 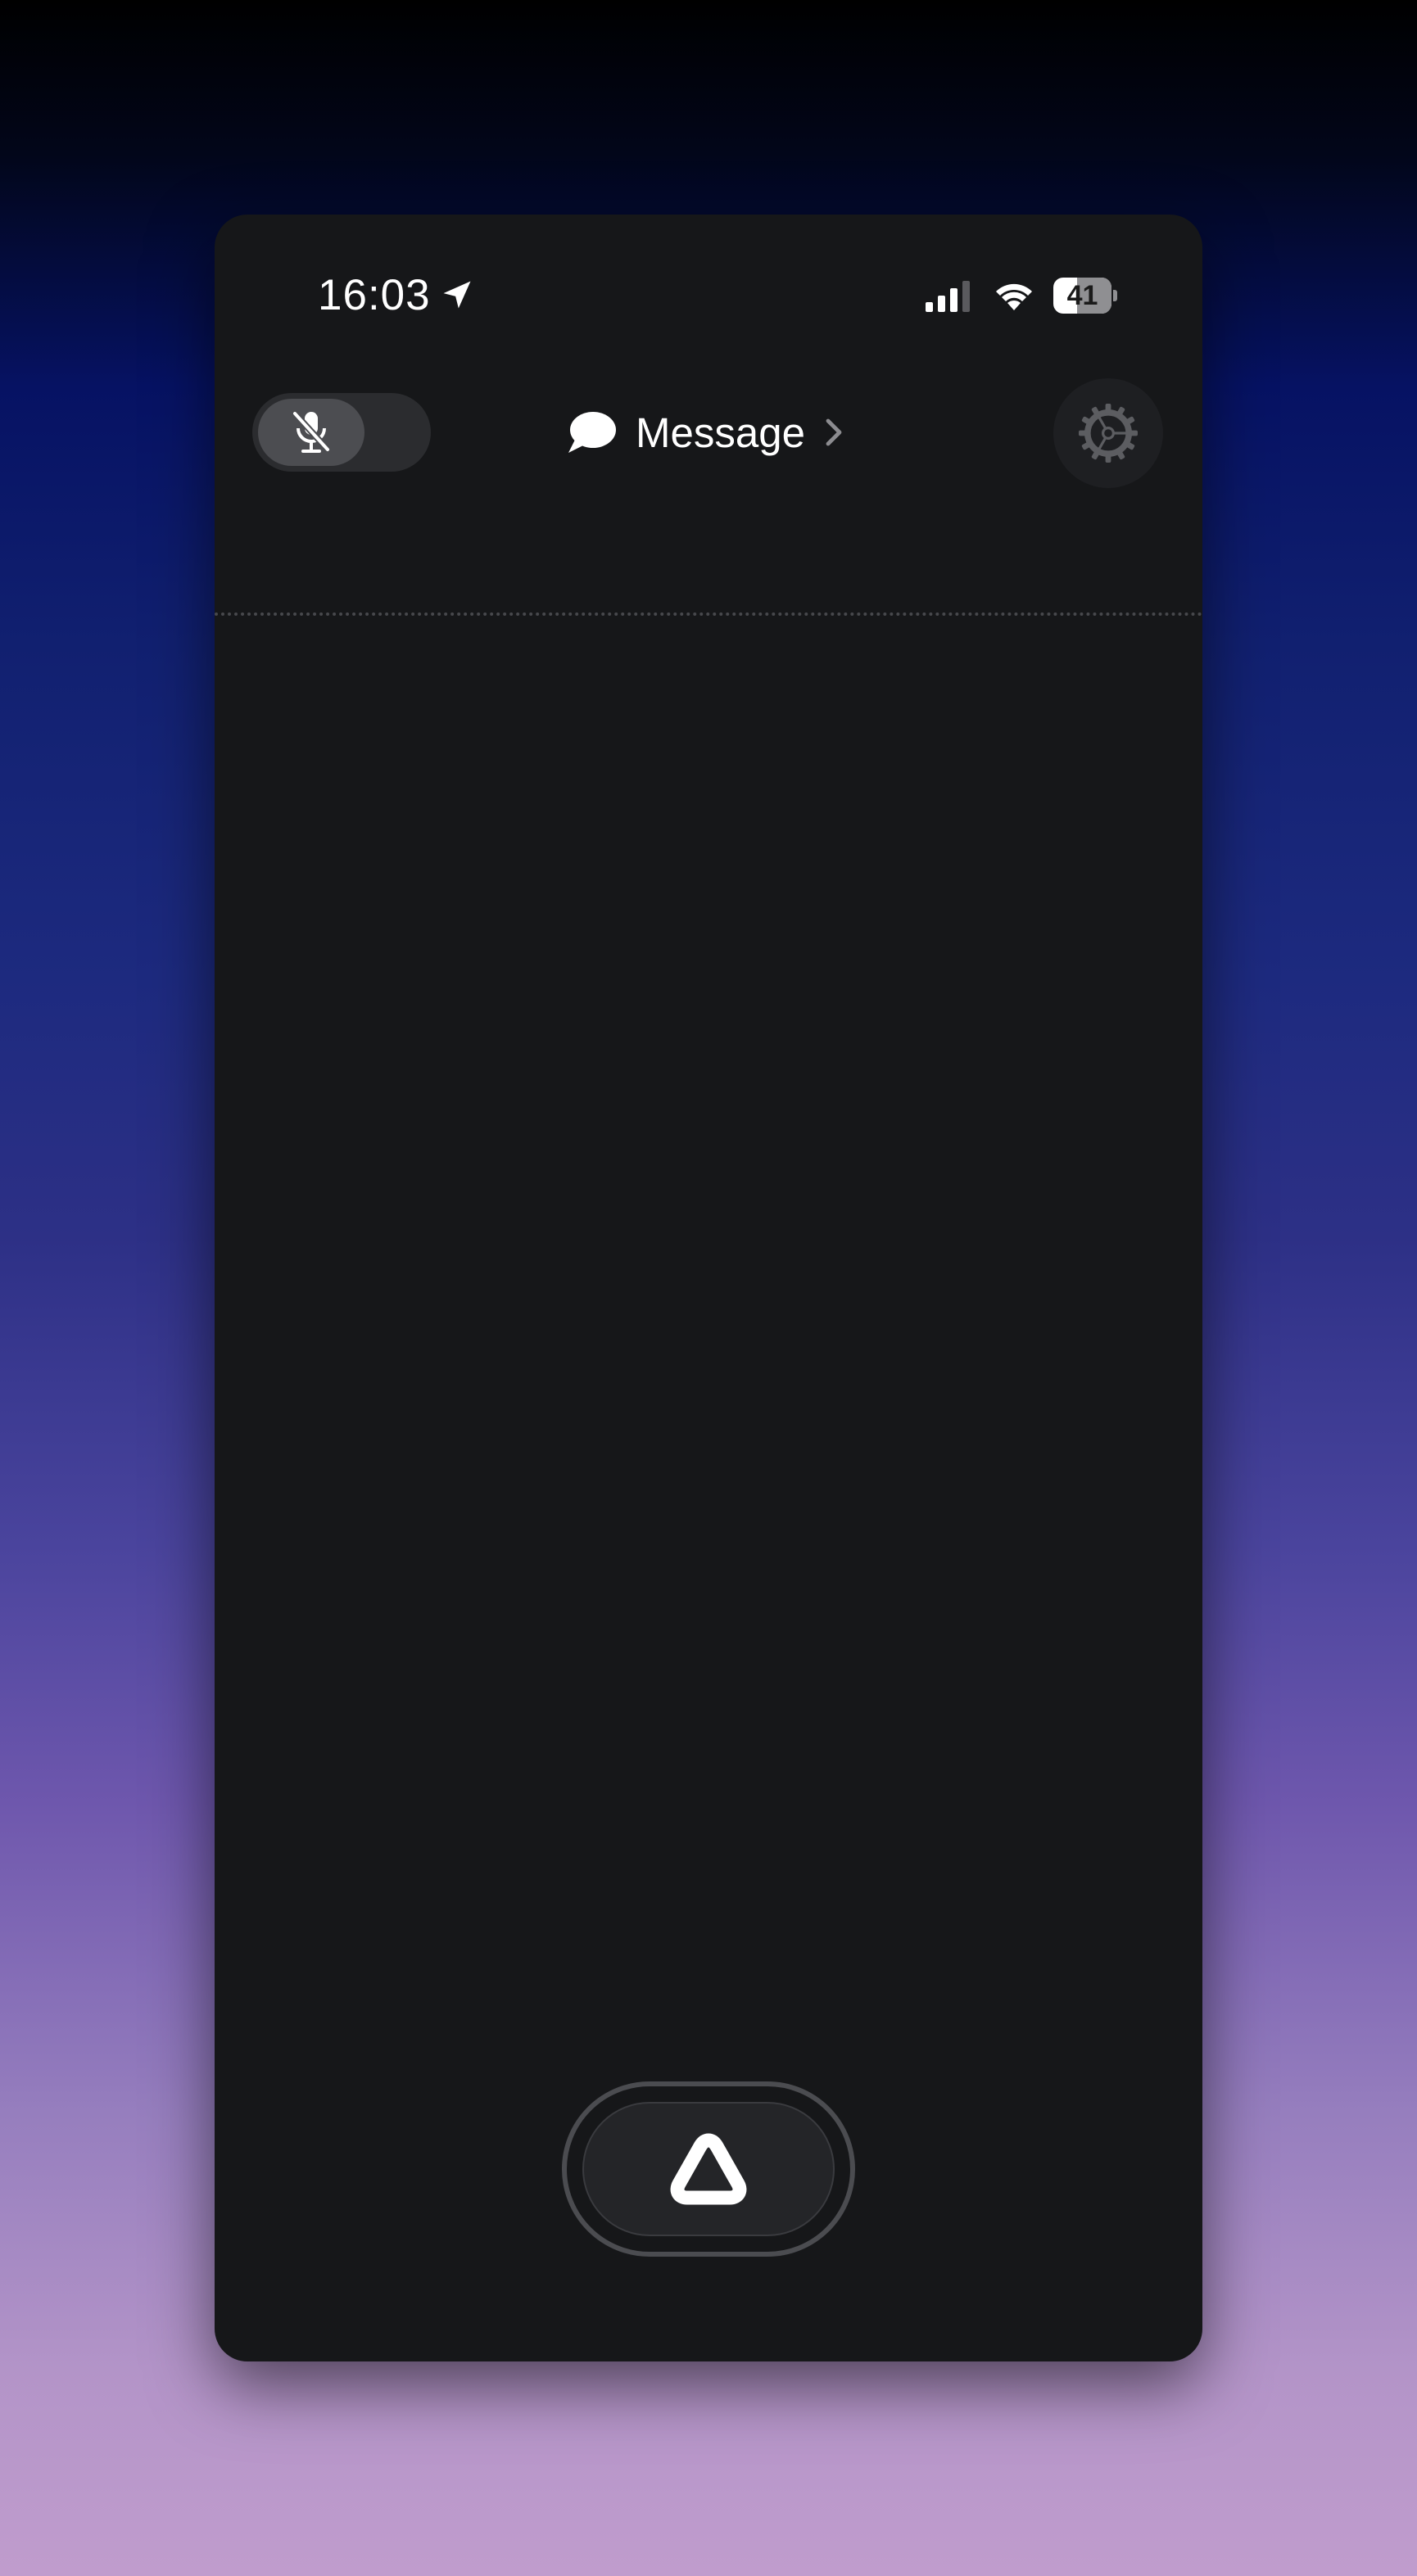 I want to click on message-label: Message, so click(x=720, y=433).